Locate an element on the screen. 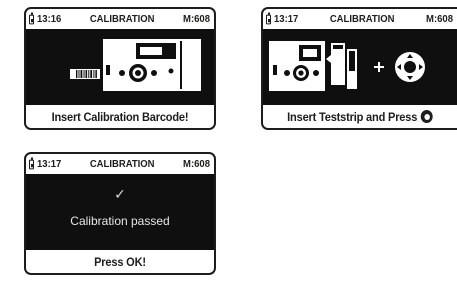 This screenshot has height=288, width=457. clock-time: 13:16 is located at coordinates (49, 19).